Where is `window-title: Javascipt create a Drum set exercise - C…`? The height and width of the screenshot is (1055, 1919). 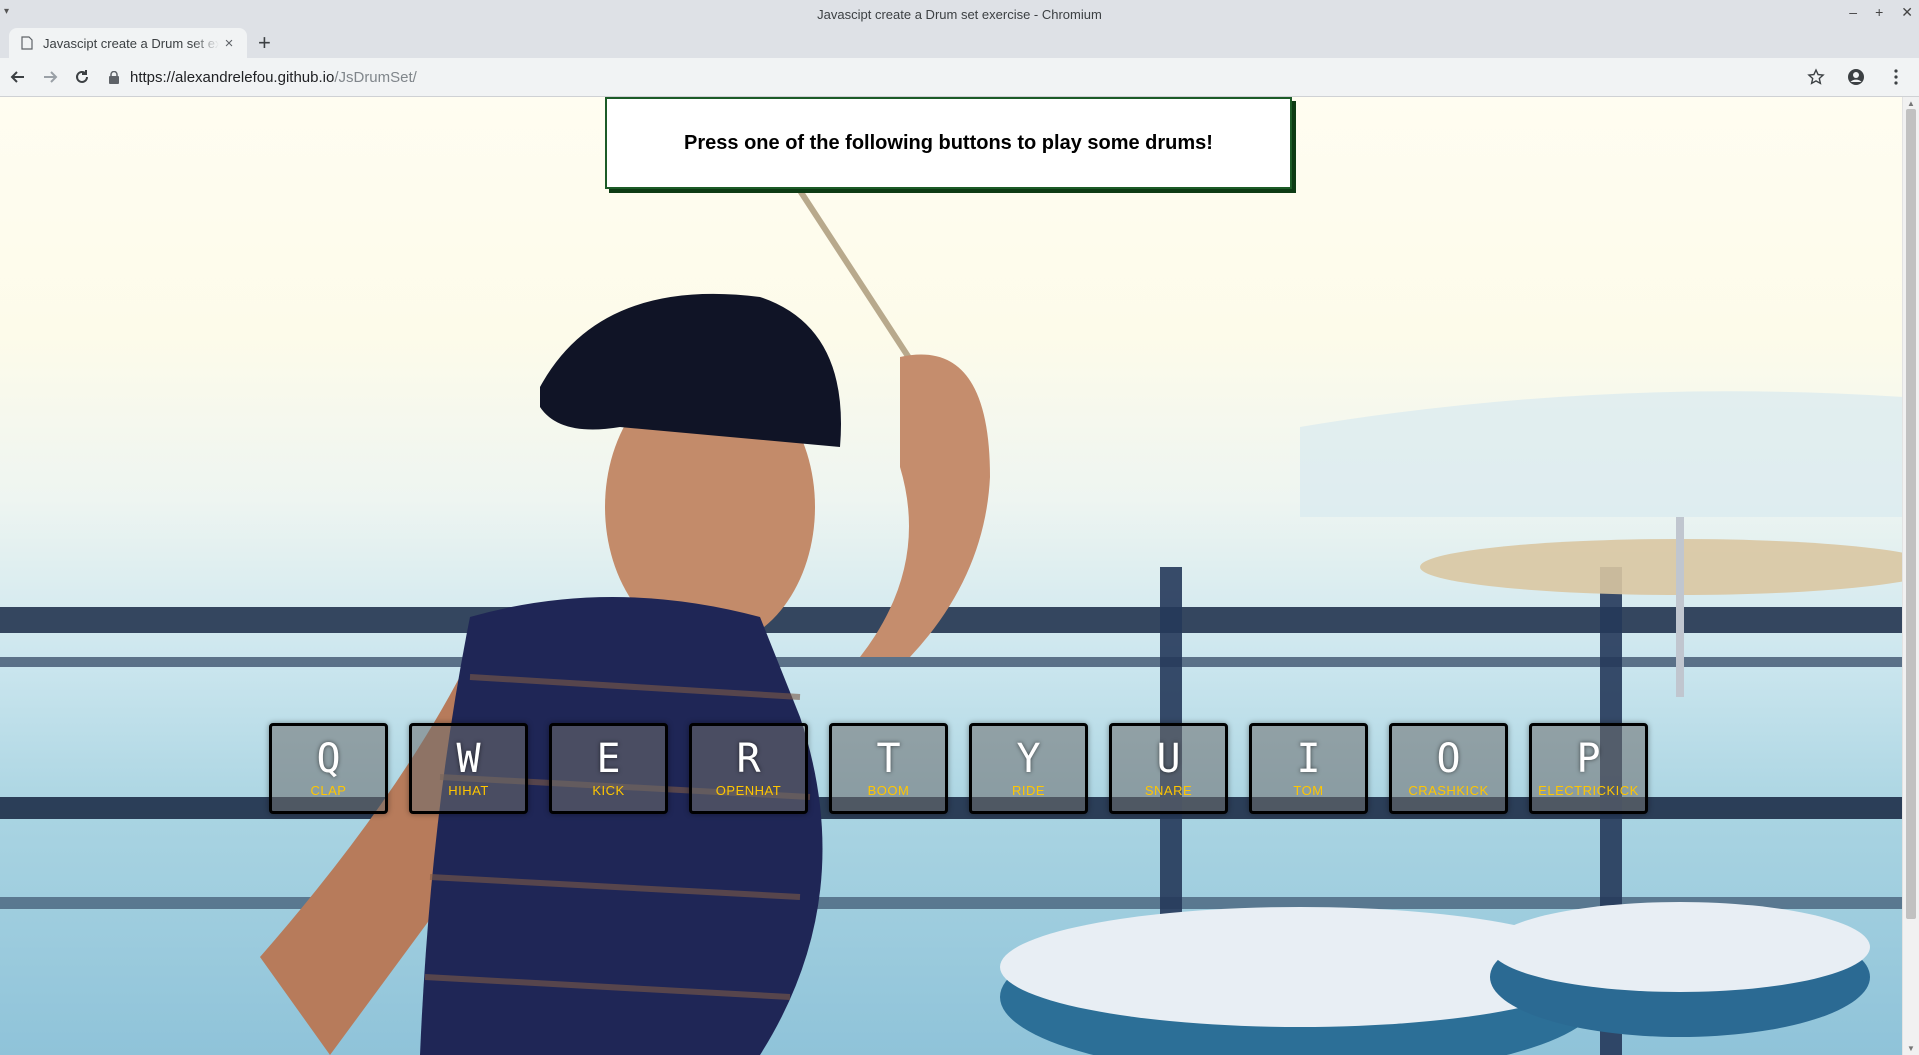
window-title: Javascipt create a Drum set exercise - C… is located at coordinates (959, 14).